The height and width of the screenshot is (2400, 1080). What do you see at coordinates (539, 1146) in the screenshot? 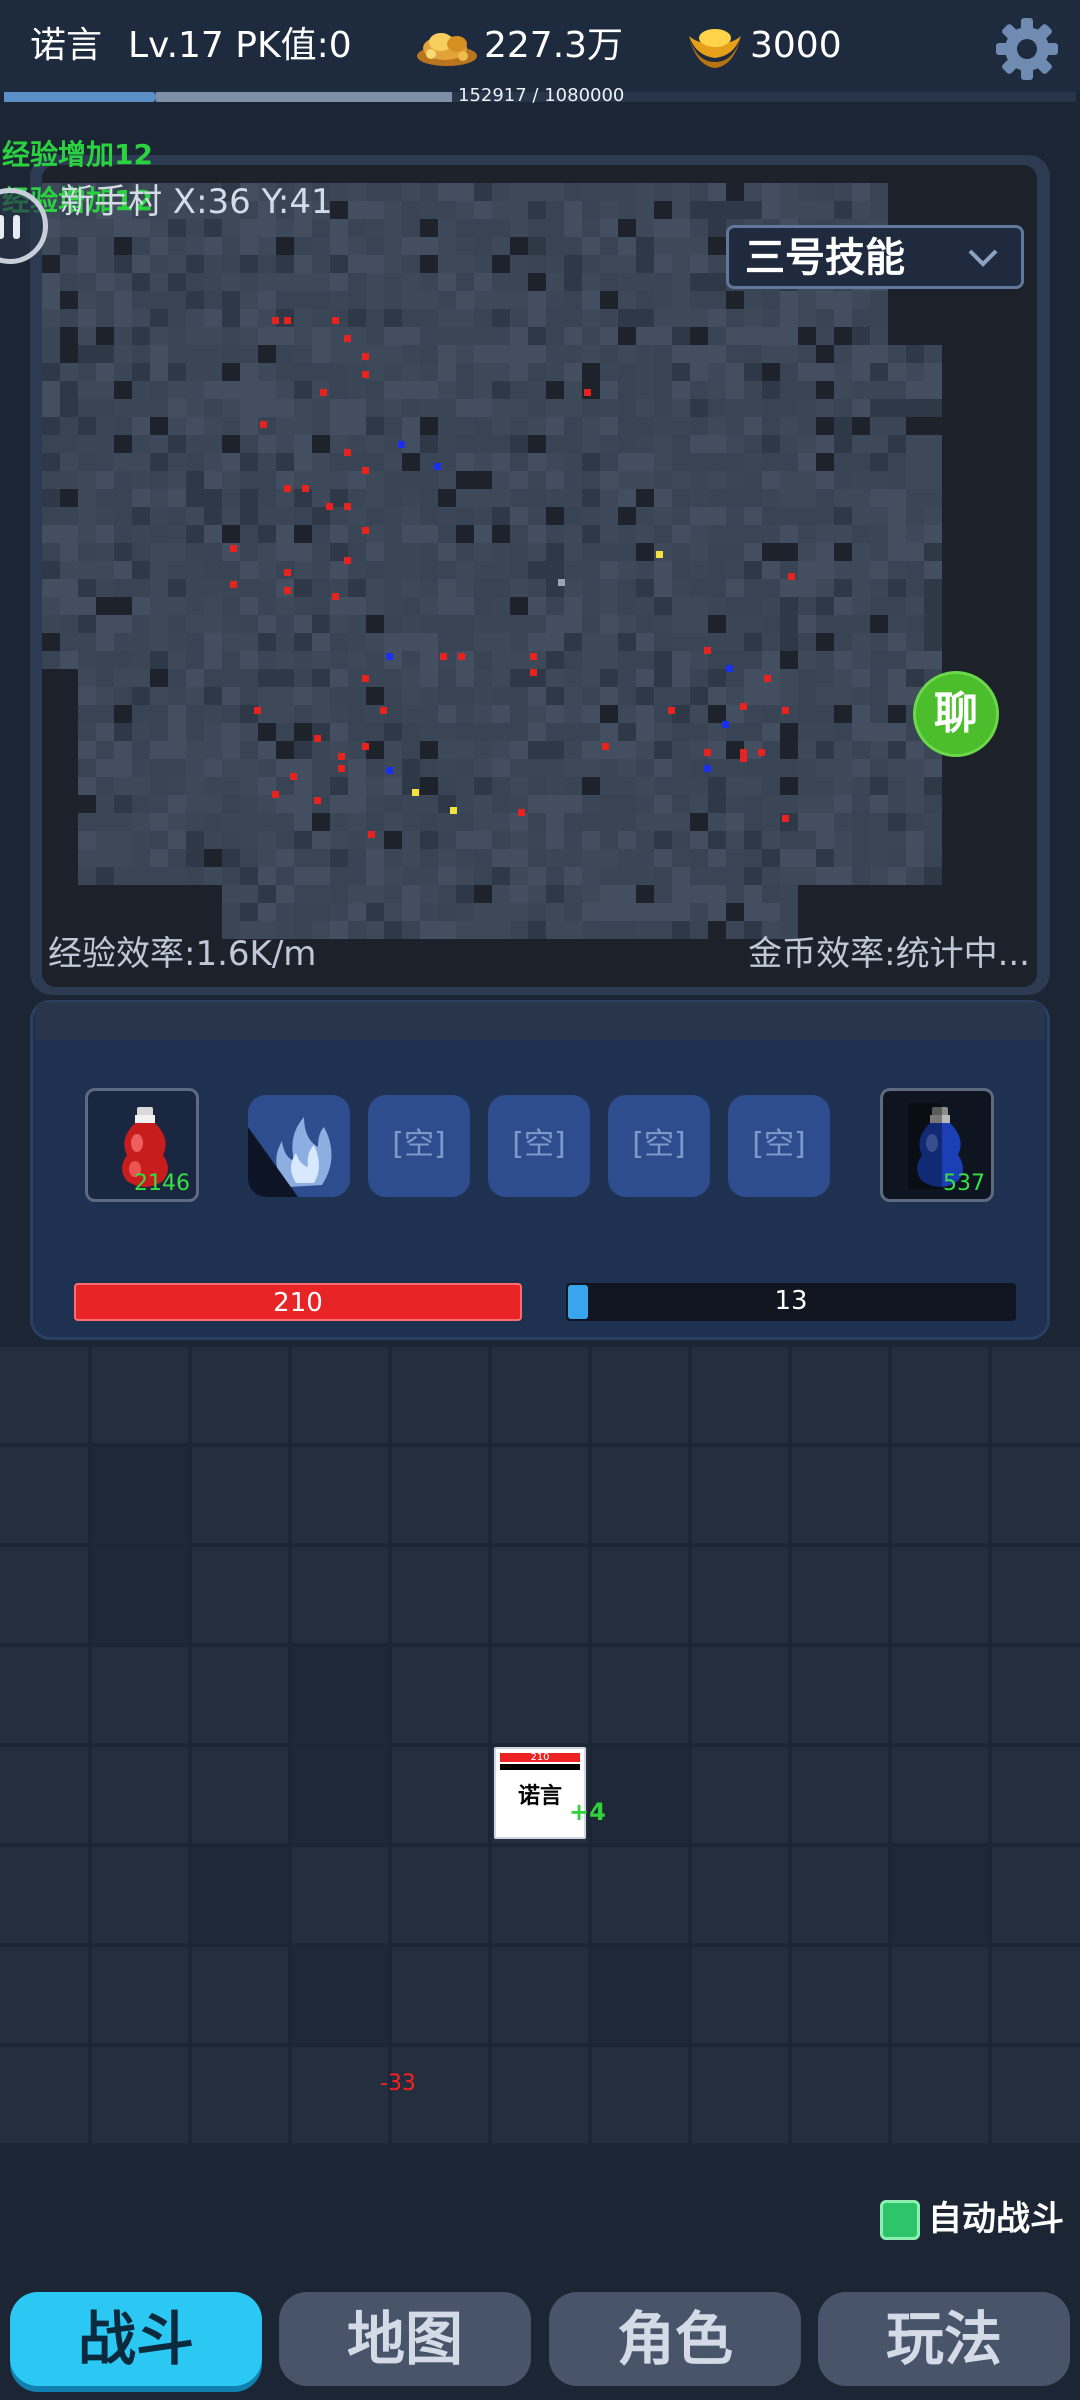
I see `skill-slot-3: [空]` at bounding box center [539, 1146].